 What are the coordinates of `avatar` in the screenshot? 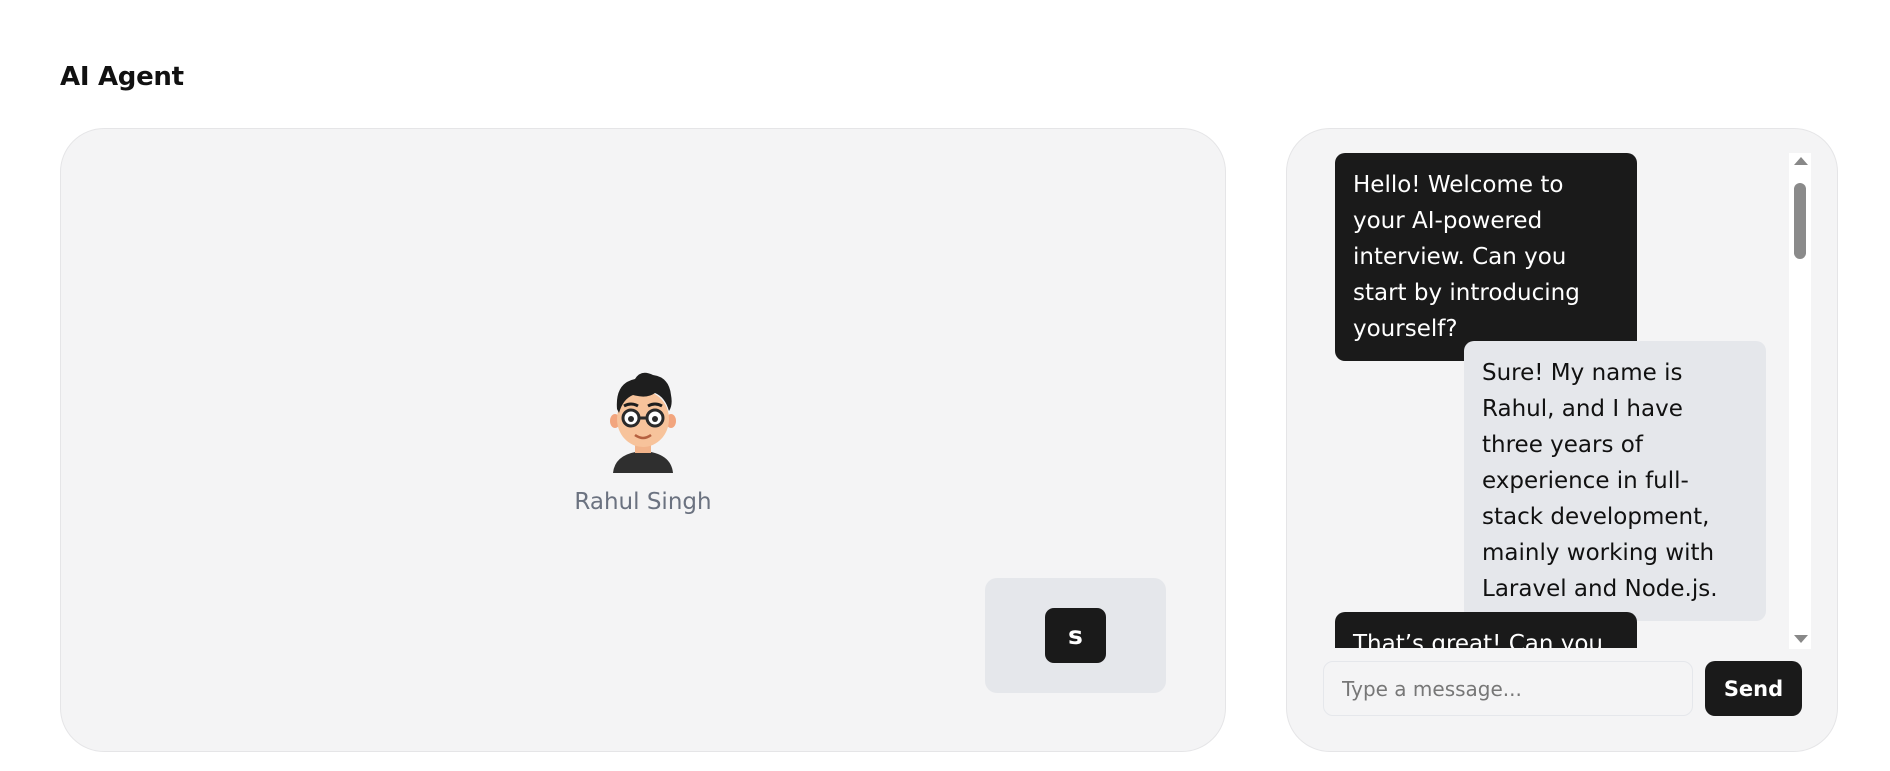 It's located at (643, 422).